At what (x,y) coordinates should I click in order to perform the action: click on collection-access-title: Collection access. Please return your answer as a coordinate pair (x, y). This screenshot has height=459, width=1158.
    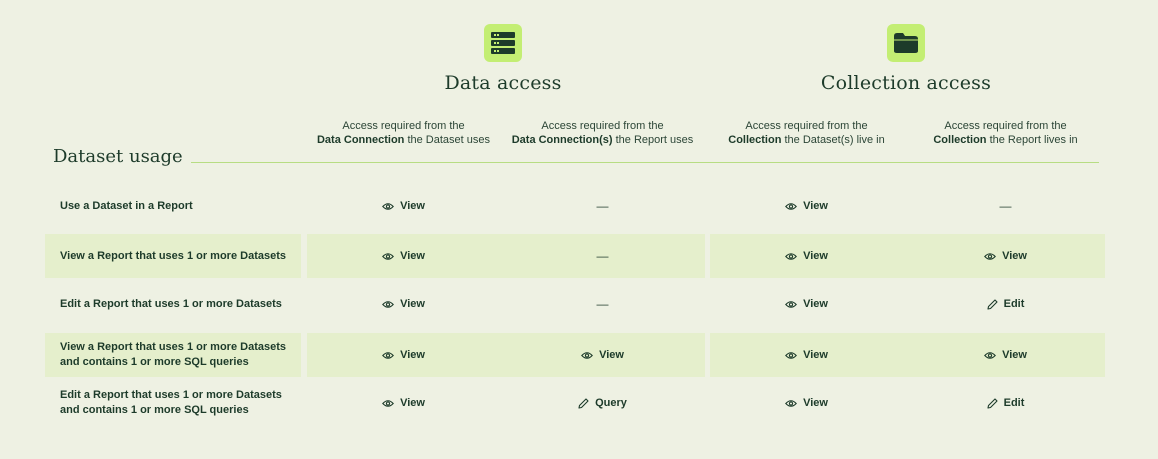
    Looking at the image, I should click on (906, 83).